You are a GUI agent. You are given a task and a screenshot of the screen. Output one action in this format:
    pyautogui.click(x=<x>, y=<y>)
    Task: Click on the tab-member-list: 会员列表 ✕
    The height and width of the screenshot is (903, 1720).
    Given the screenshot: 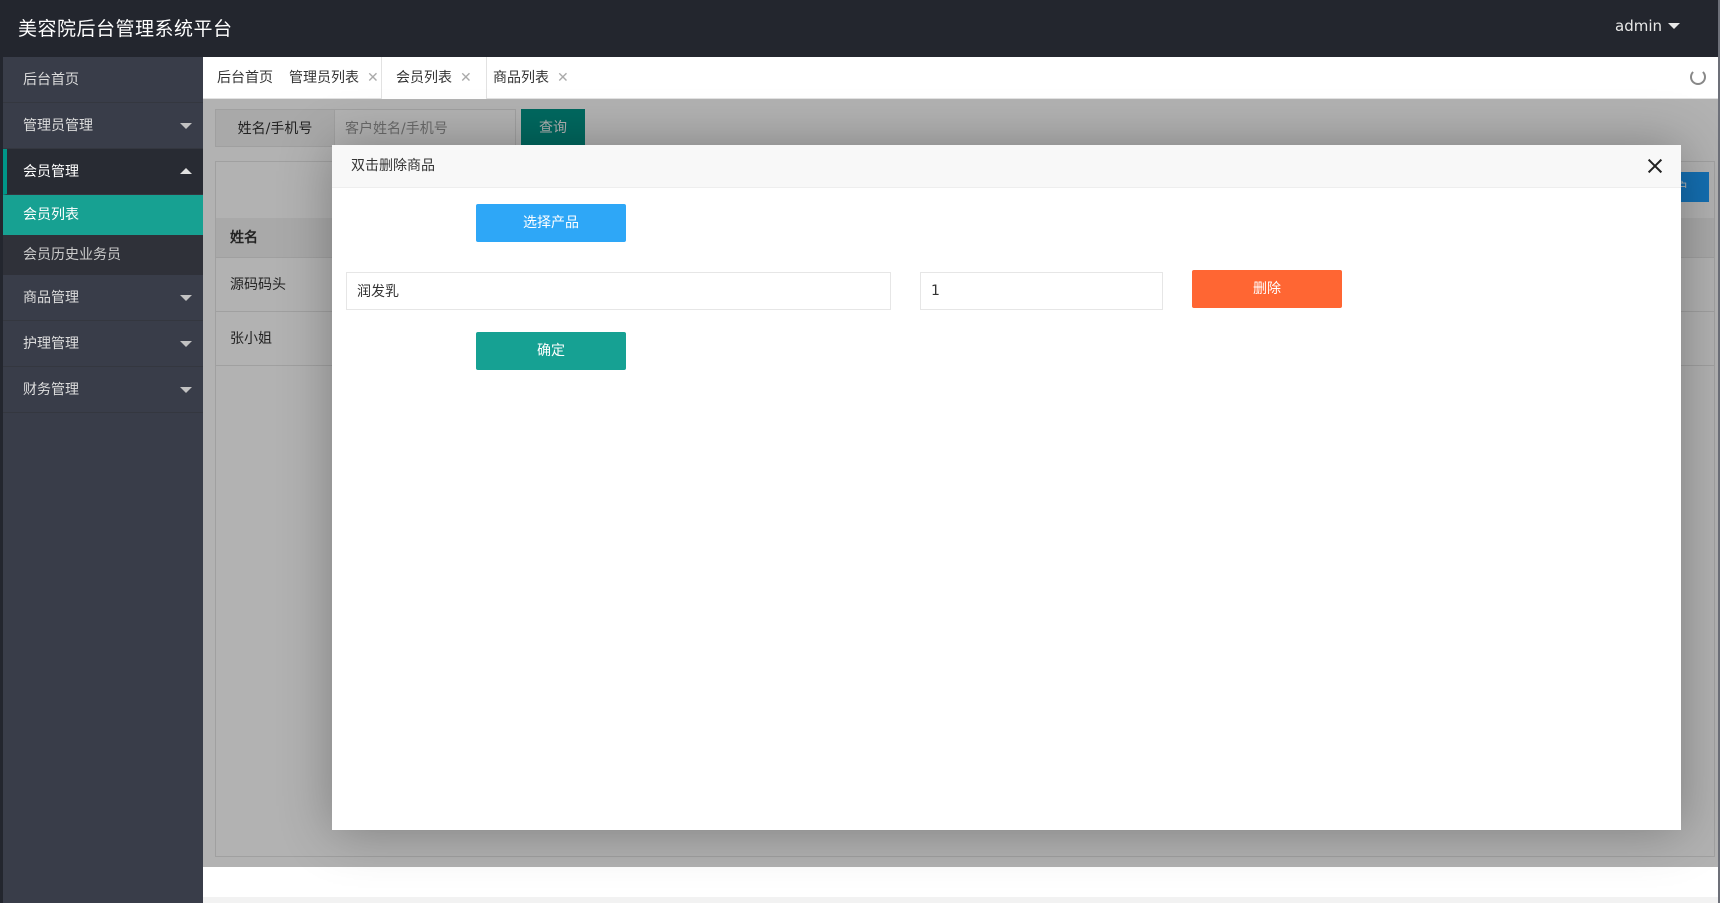 What is the action you would take?
    pyautogui.click(x=434, y=78)
    